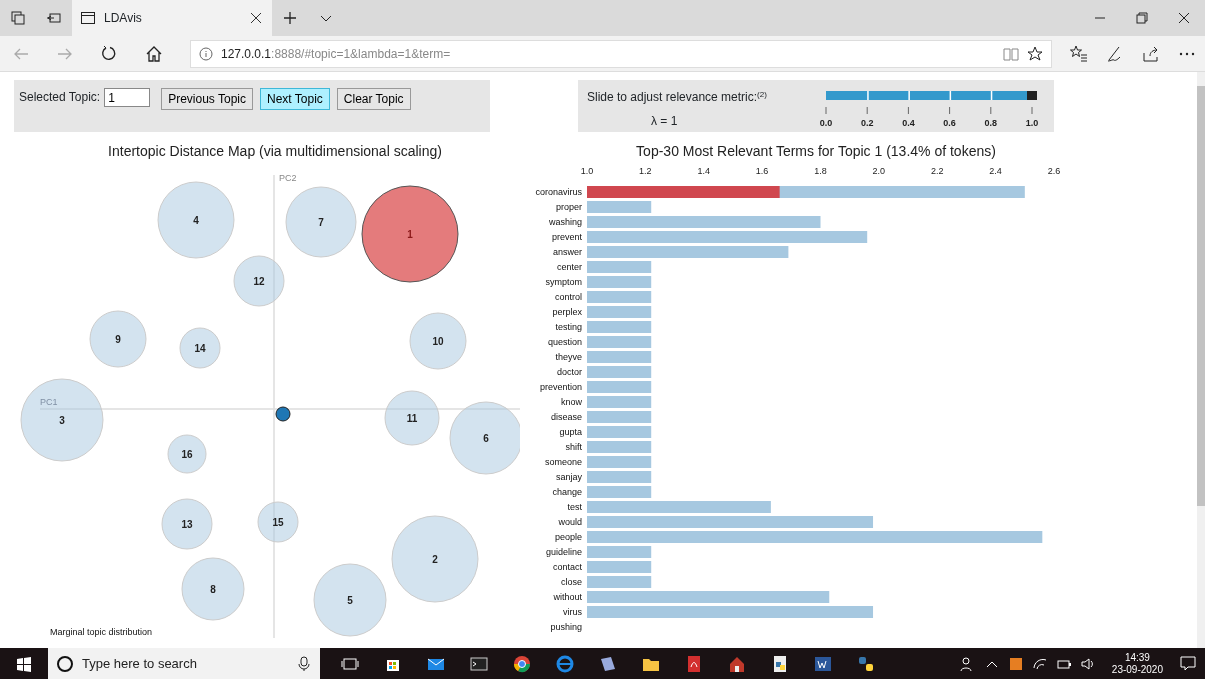  I want to click on term-label: pushing, so click(566, 627).